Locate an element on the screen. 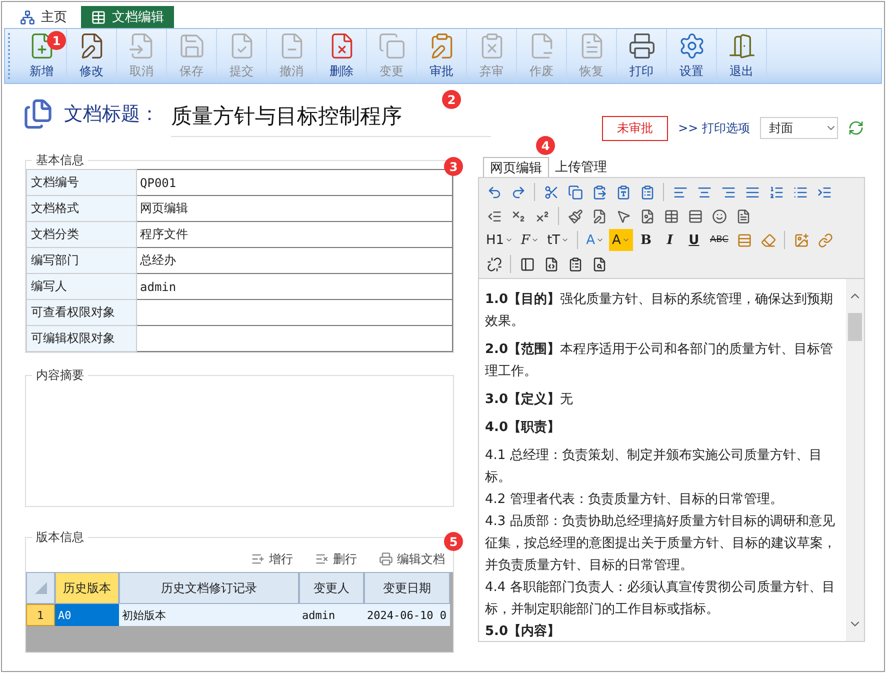 The image size is (886, 673). toolbar-button: 删除 is located at coordinates (342, 56).